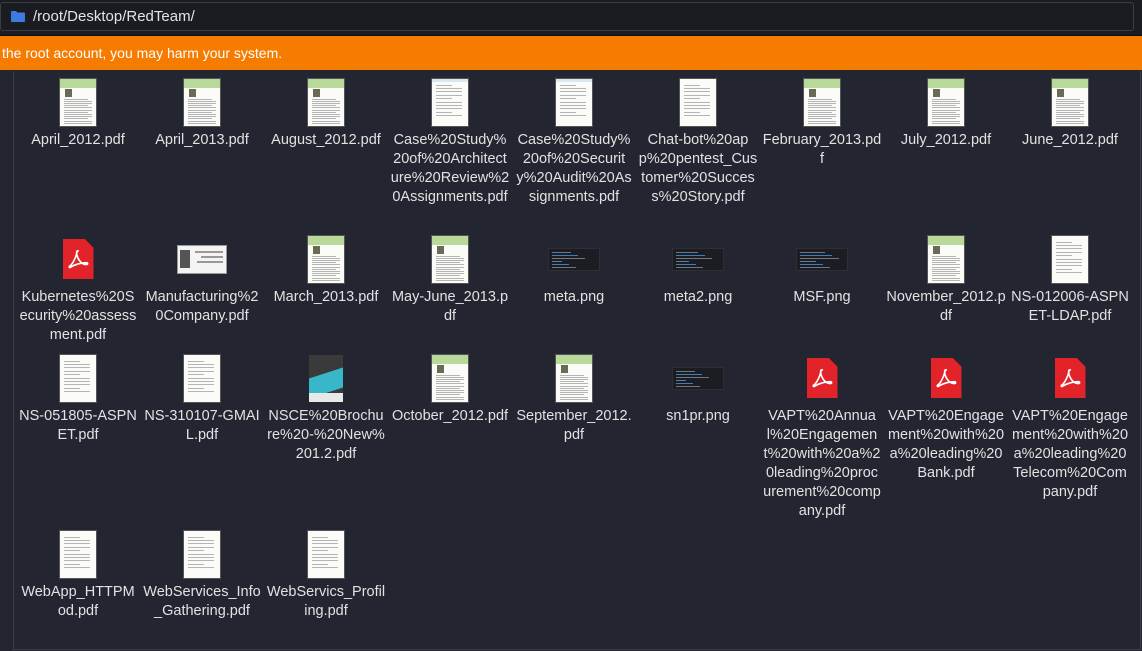  I want to click on file-item: October_2012.pdf, so click(450, 389).